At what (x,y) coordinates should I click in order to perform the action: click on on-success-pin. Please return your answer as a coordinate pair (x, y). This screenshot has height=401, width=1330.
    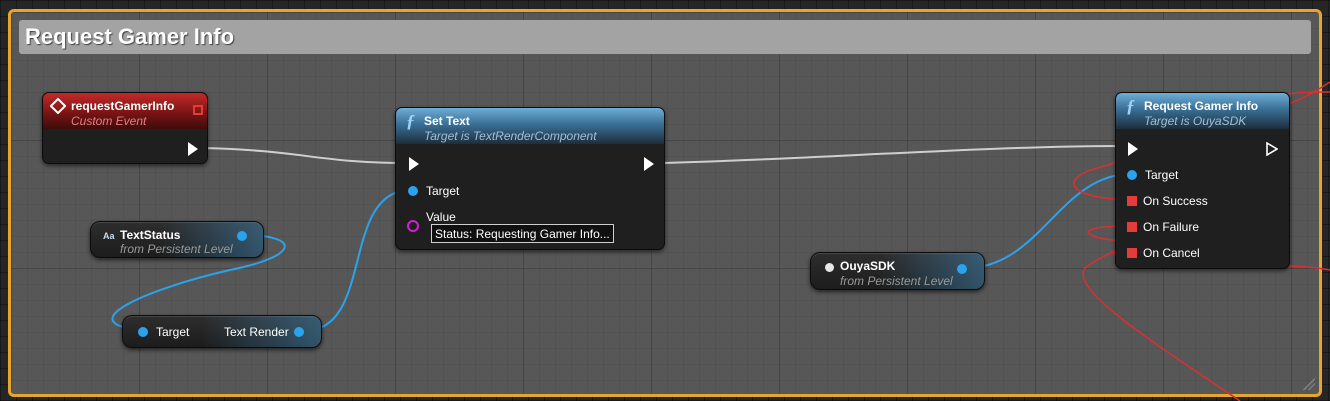
    Looking at the image, I should click on (1132, 201).